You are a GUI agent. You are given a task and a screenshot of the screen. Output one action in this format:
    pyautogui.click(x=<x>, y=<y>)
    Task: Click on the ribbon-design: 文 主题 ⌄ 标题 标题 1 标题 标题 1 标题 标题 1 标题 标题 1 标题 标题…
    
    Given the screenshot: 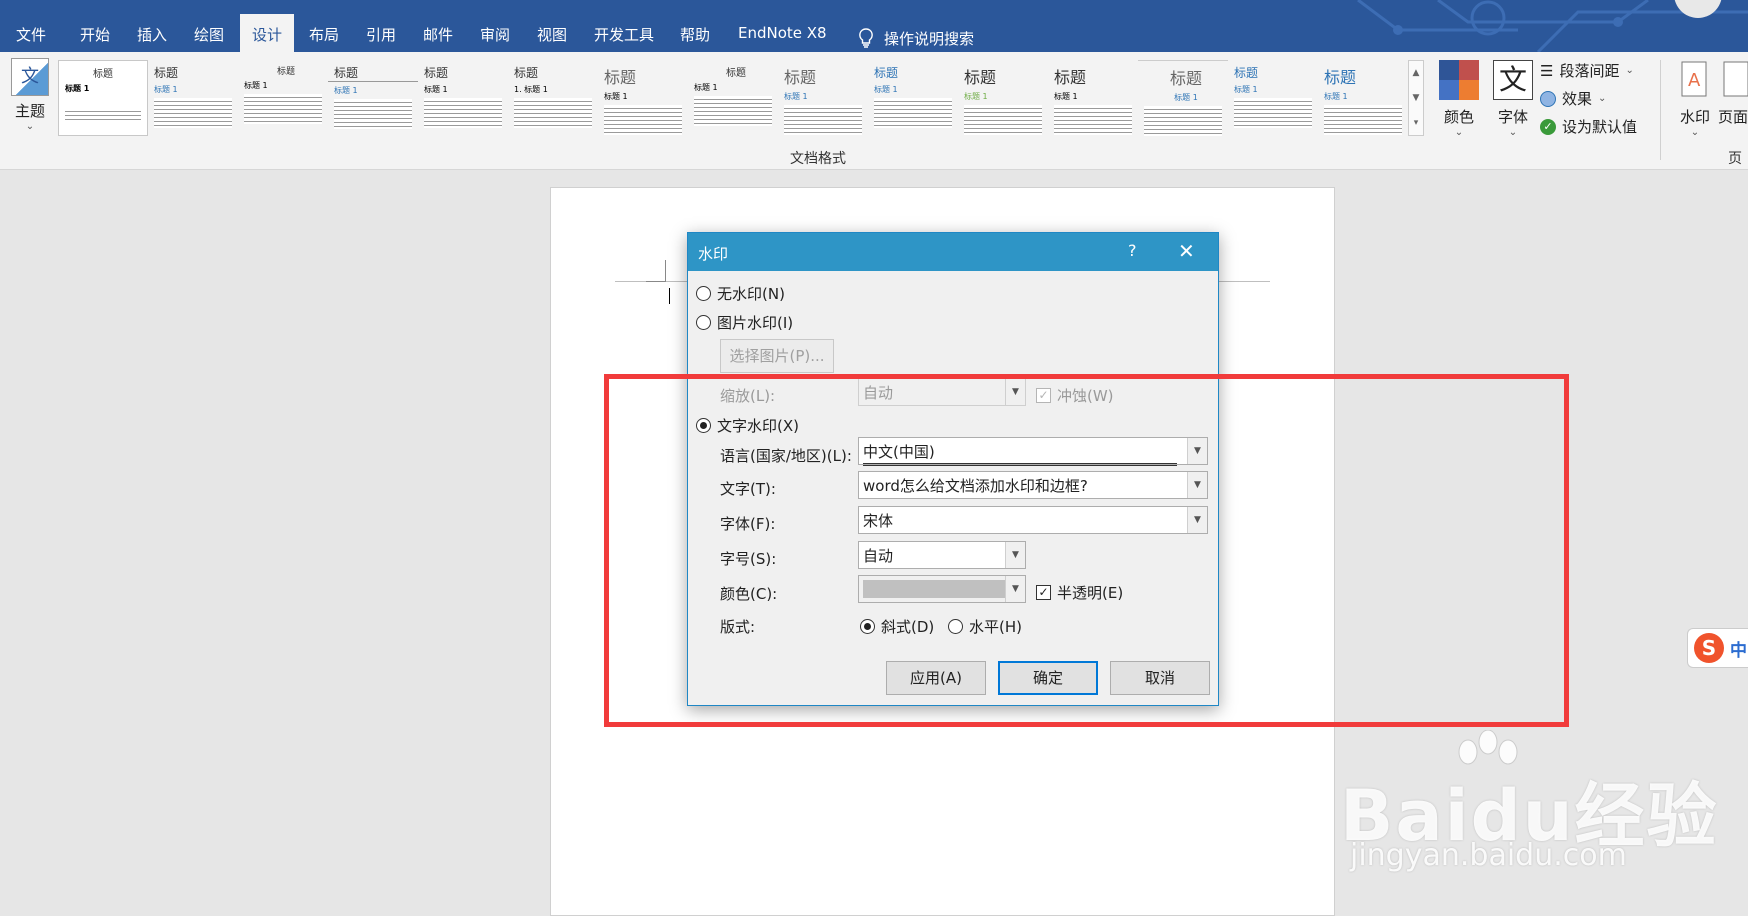 What is the action you would take?
    pyautogui.click(x=874, y=111)
    